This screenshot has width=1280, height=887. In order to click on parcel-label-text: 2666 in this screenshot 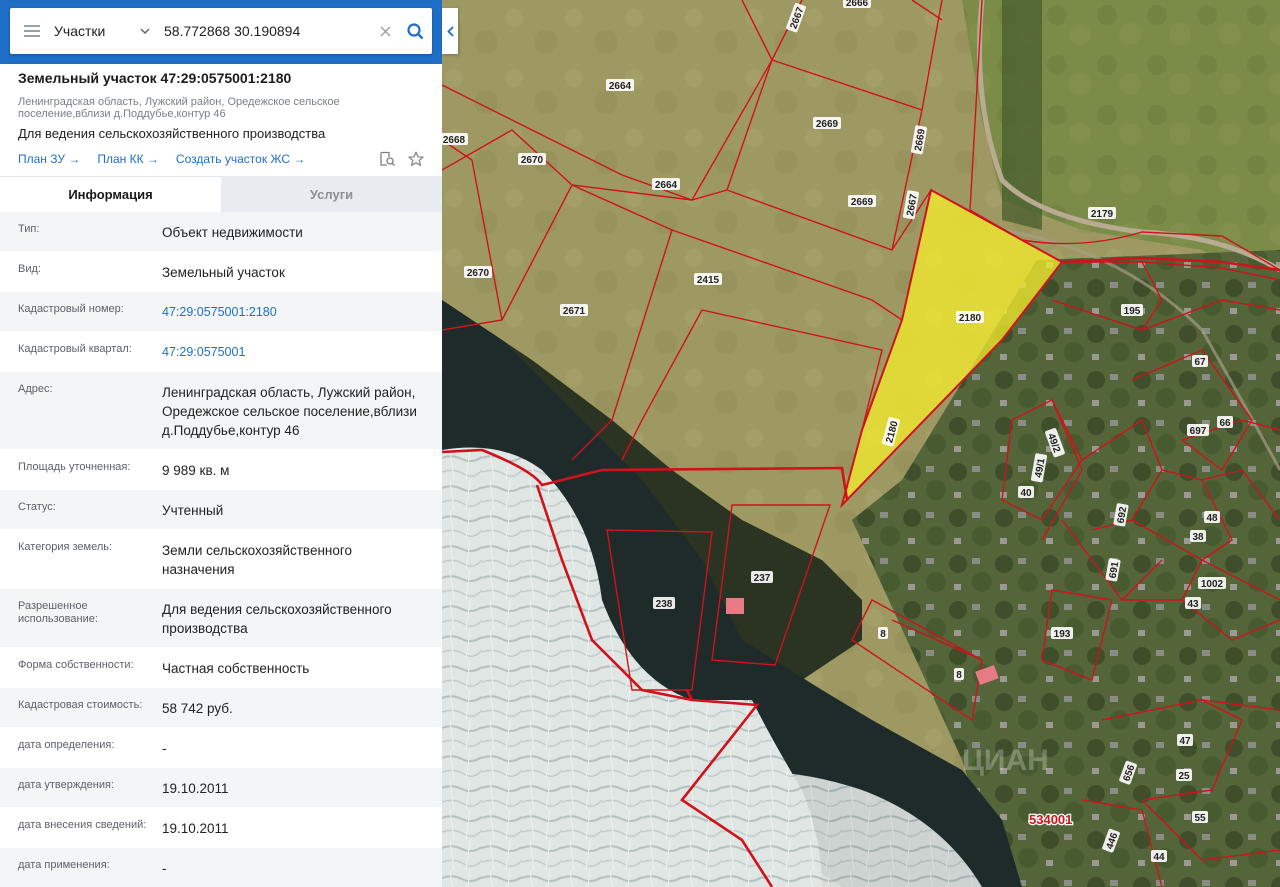, I will do `click(857, 4)`.